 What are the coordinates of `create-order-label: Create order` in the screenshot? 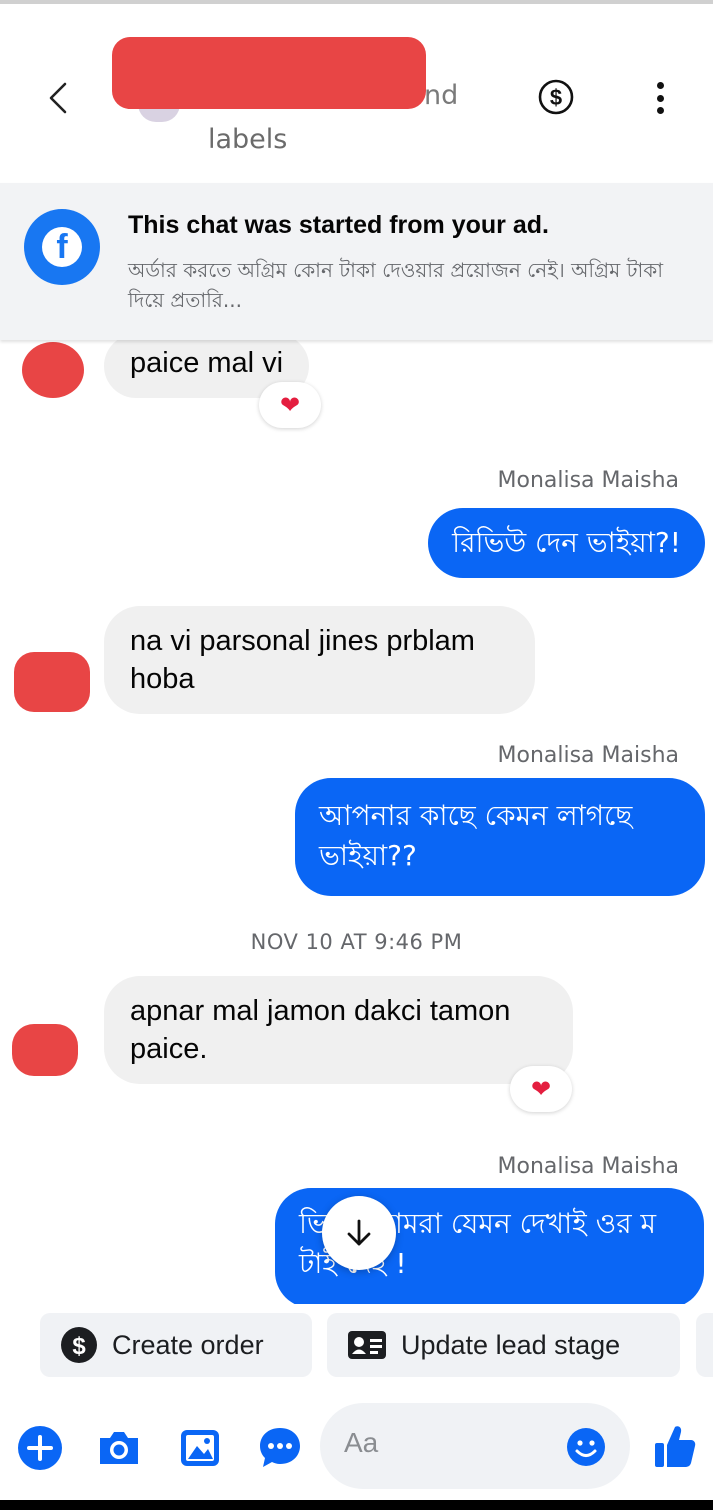 It's located at (188, 1344).